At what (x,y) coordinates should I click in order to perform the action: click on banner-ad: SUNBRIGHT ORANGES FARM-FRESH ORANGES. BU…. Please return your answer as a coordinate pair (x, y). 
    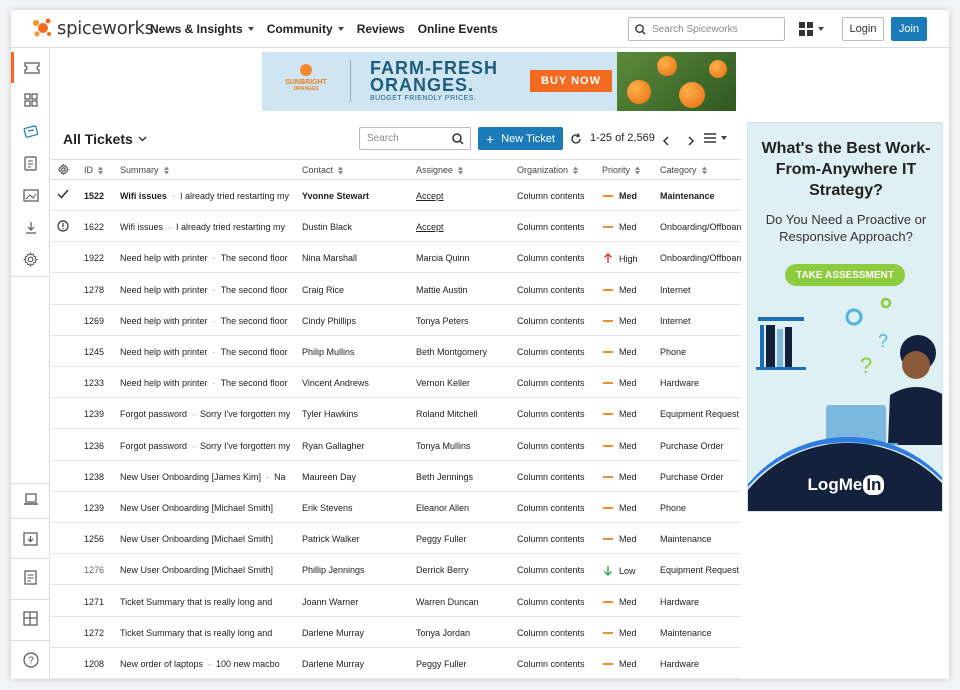
    Looking at the image, I should click on (499, 81).